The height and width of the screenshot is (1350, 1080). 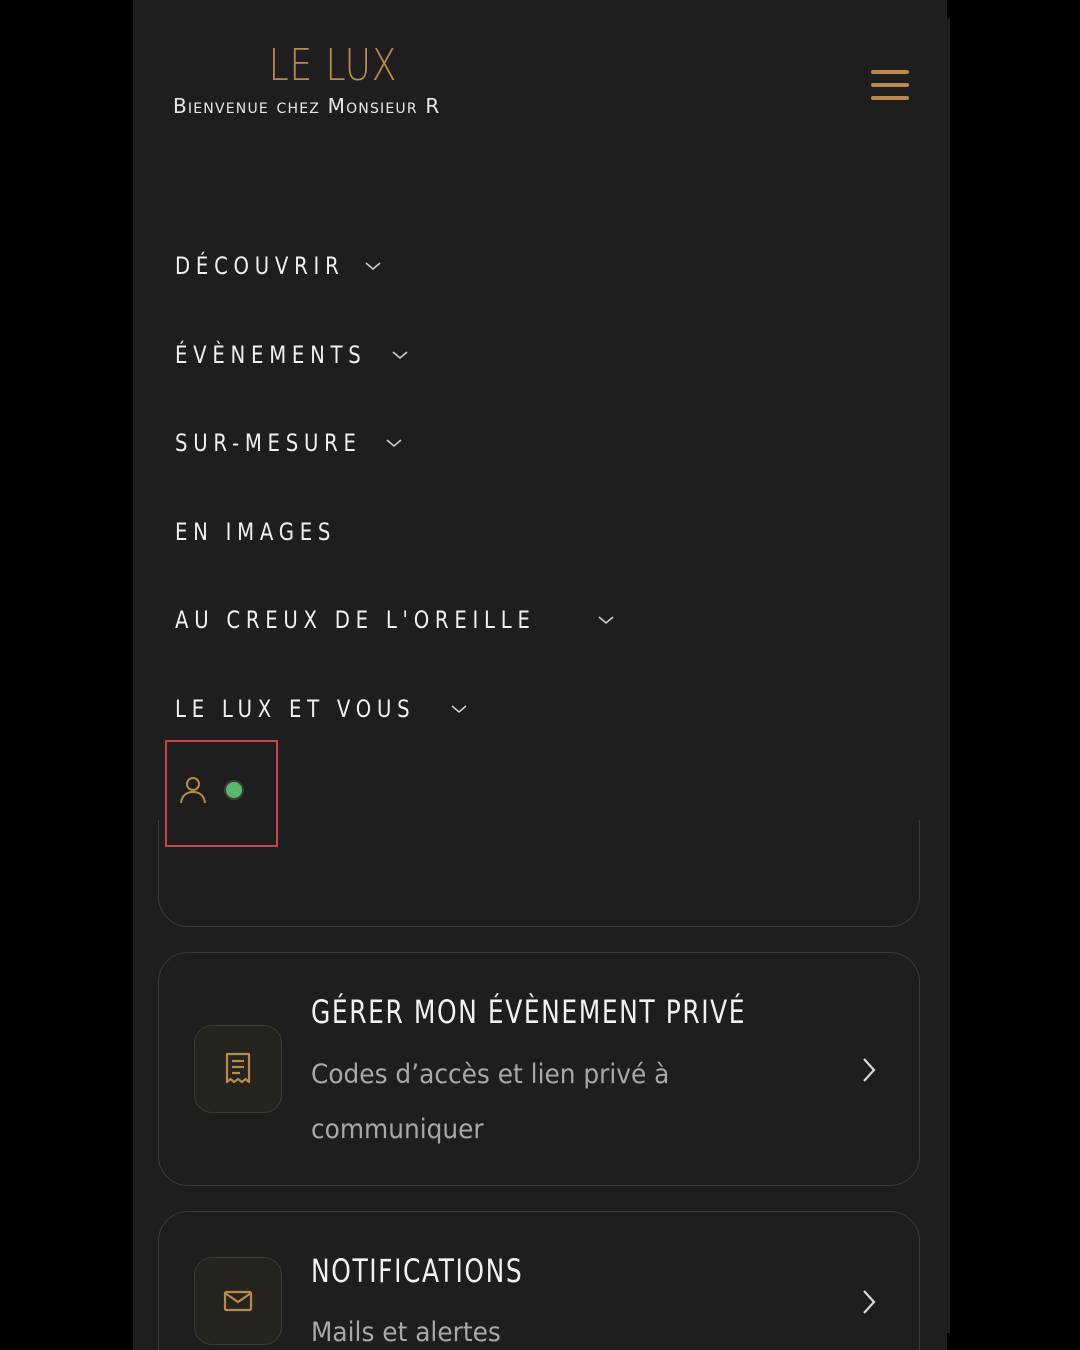 I want to click on nav-item-label: ÉVÈNEMENTS, so click(x=271, y=354).